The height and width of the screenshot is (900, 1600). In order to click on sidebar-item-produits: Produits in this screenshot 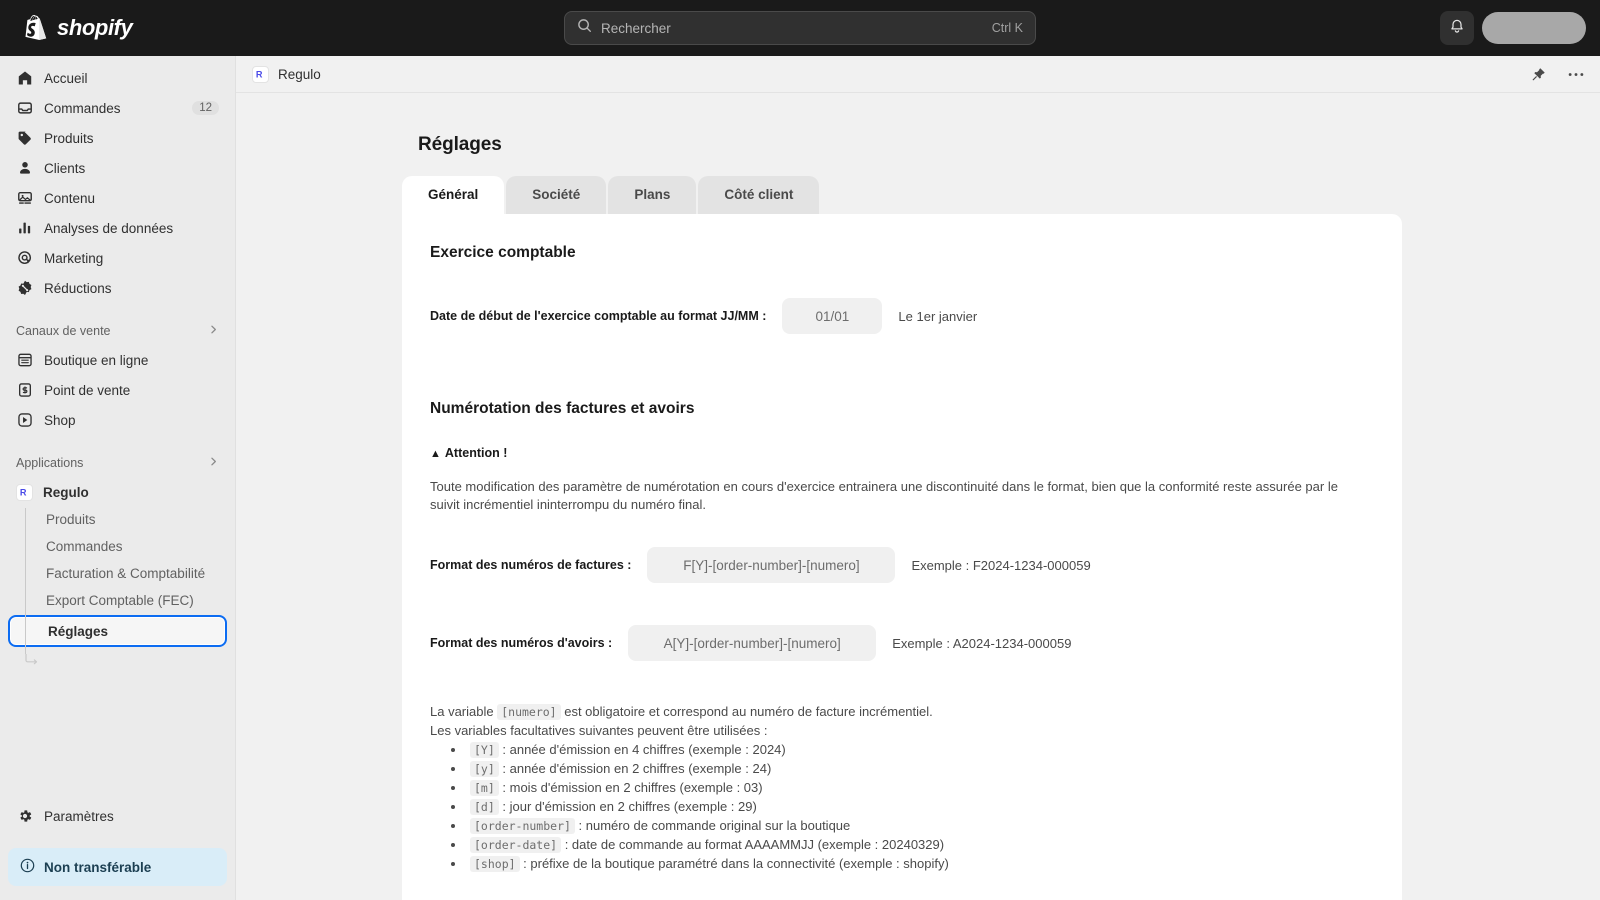, I will do `click(117, 138)`.